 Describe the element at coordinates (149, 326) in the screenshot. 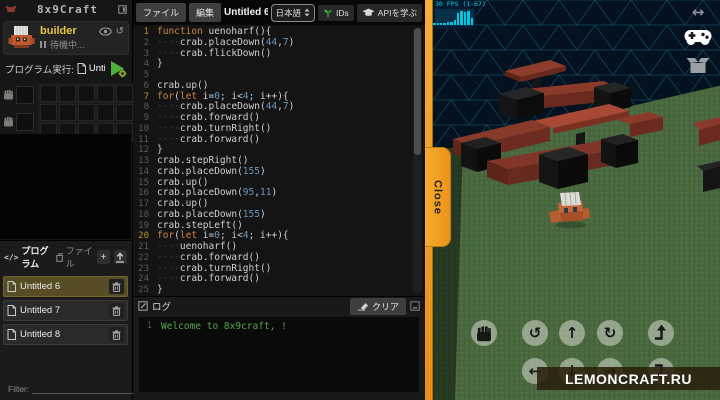

I see `log-line-number: 1` at that location.